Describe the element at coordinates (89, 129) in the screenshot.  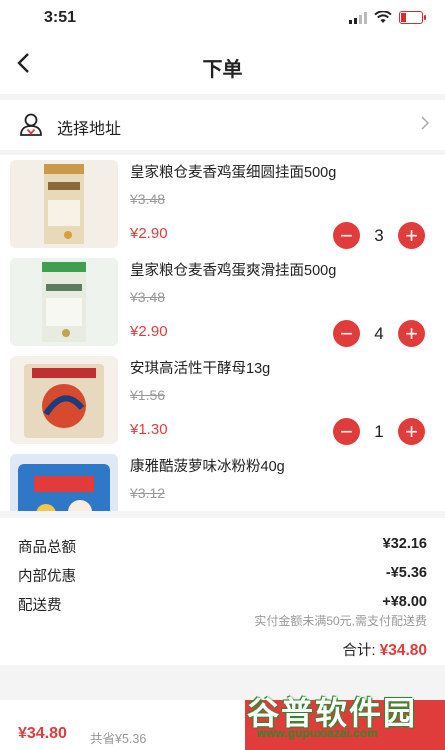
I see `address-label: 选择地址` at that location.